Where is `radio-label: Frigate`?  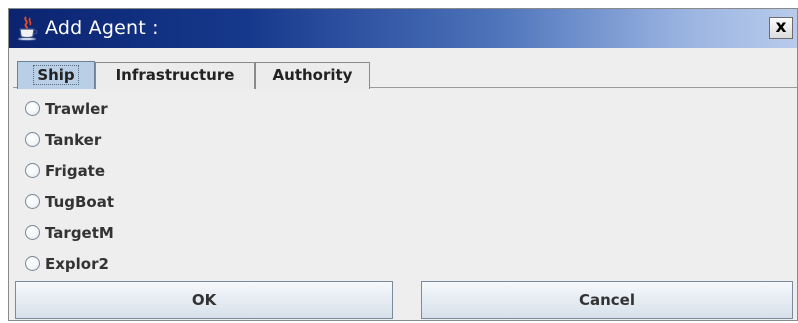 radio-label: Frigate is located at coordinates (75, 171).